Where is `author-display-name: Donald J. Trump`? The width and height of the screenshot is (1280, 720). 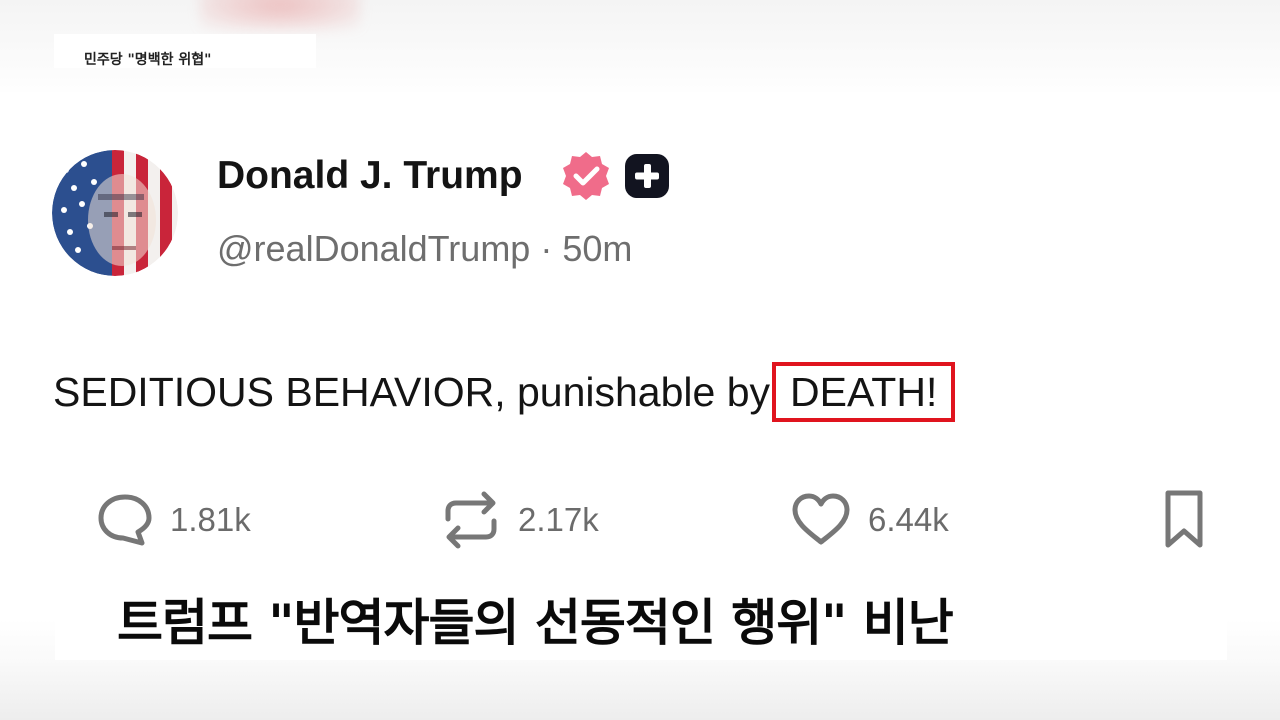
author-display-name: Donald J. Trump is located at coordinates (370, 176).